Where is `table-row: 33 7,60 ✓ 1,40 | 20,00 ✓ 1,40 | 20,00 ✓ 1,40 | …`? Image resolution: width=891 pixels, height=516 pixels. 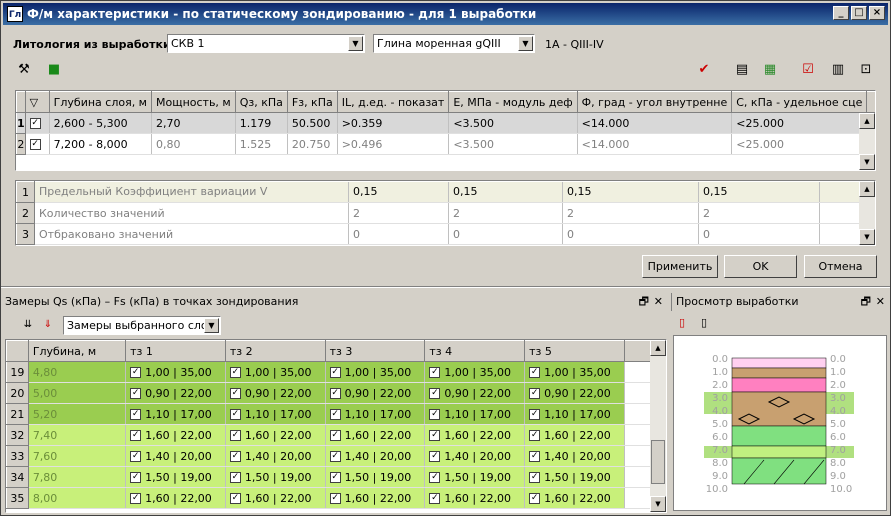 table-row: 33 7,60 ✓ 1,40 | 20,00 ✓ 1,40 | 20,00 ✓ 1,40 | … is located at coordinates (336, 456).